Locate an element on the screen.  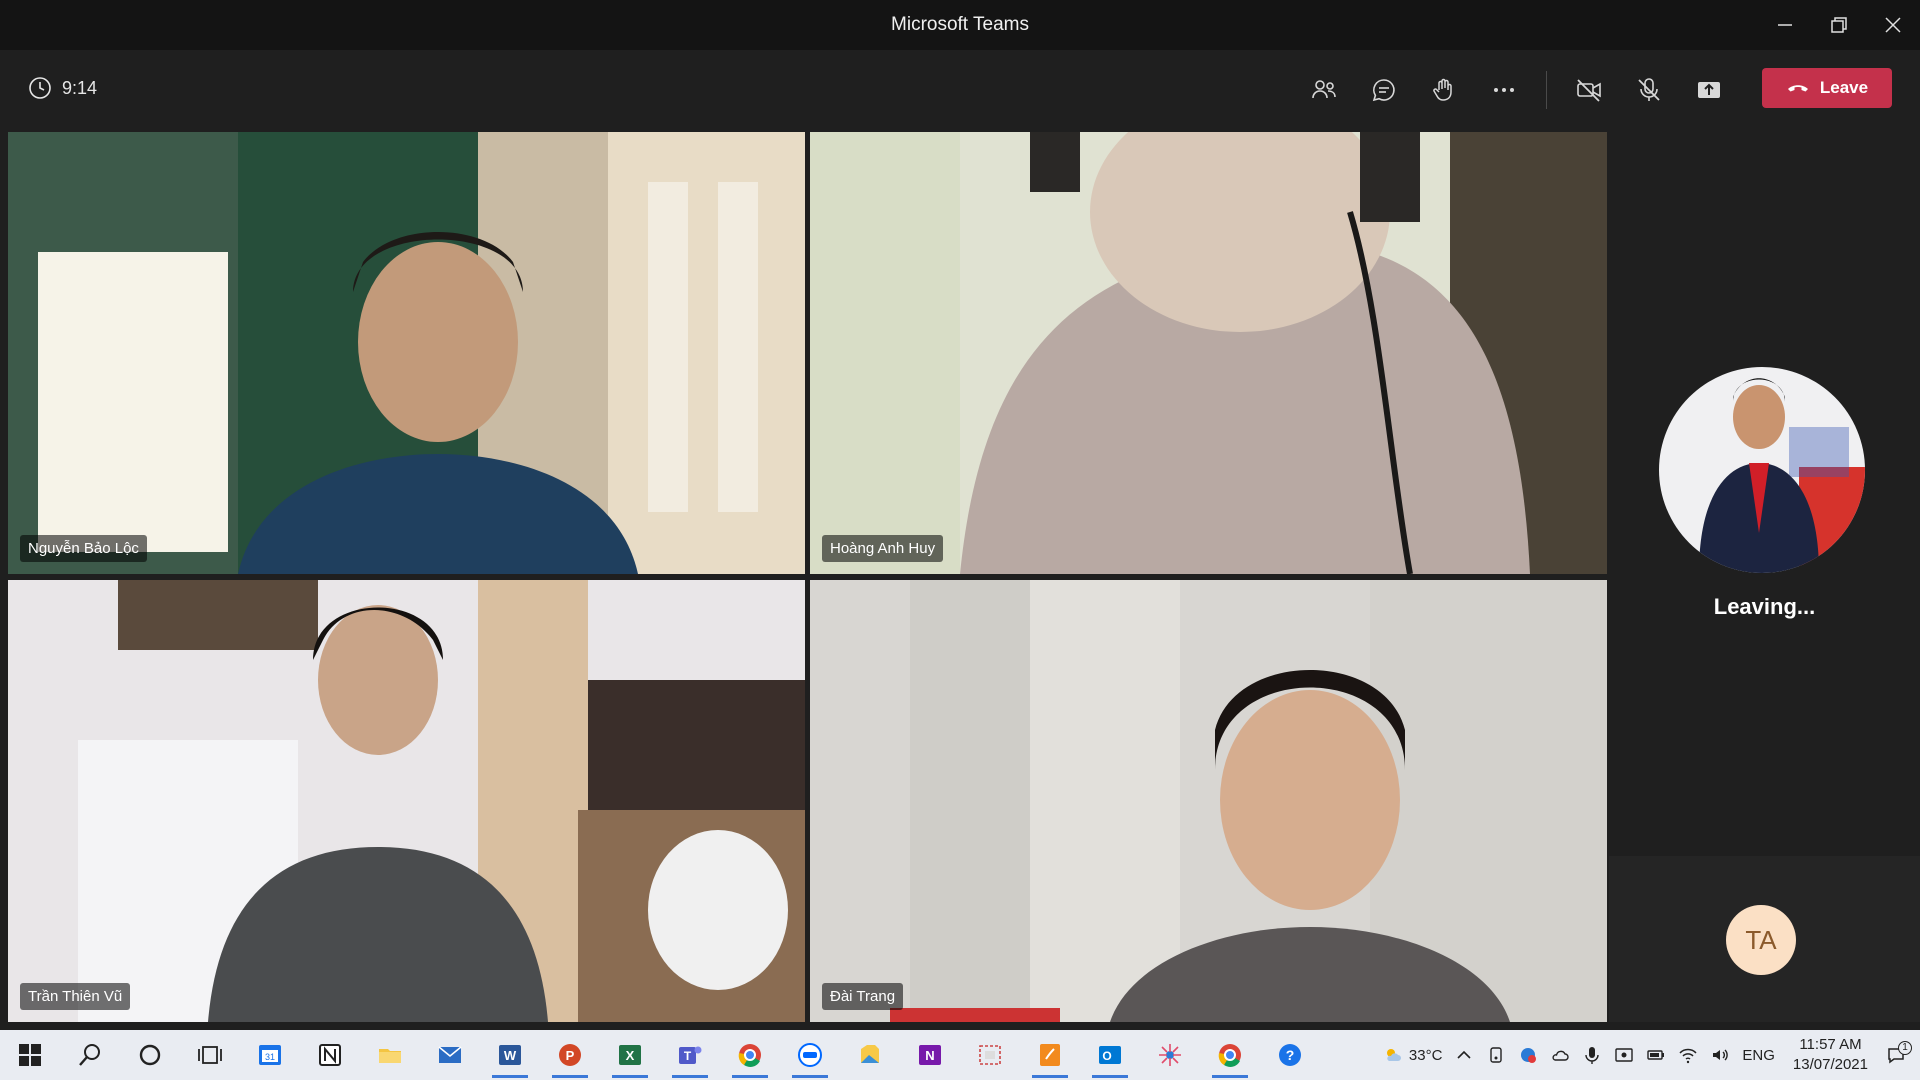
taskbar-word: W is located at coordinates (510, 1055).